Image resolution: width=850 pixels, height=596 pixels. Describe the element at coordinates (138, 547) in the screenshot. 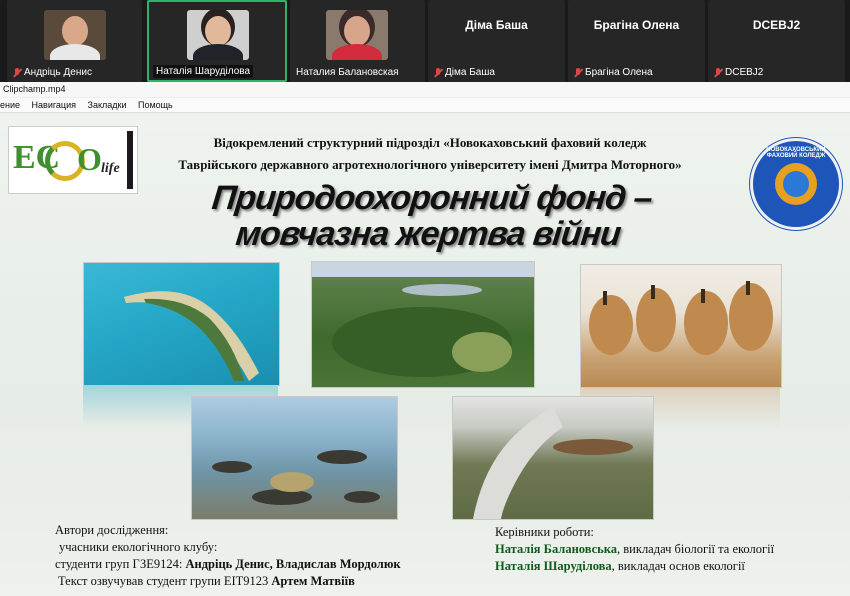

I see `authors-line-club: учасники екологічного клубу:` at that location.